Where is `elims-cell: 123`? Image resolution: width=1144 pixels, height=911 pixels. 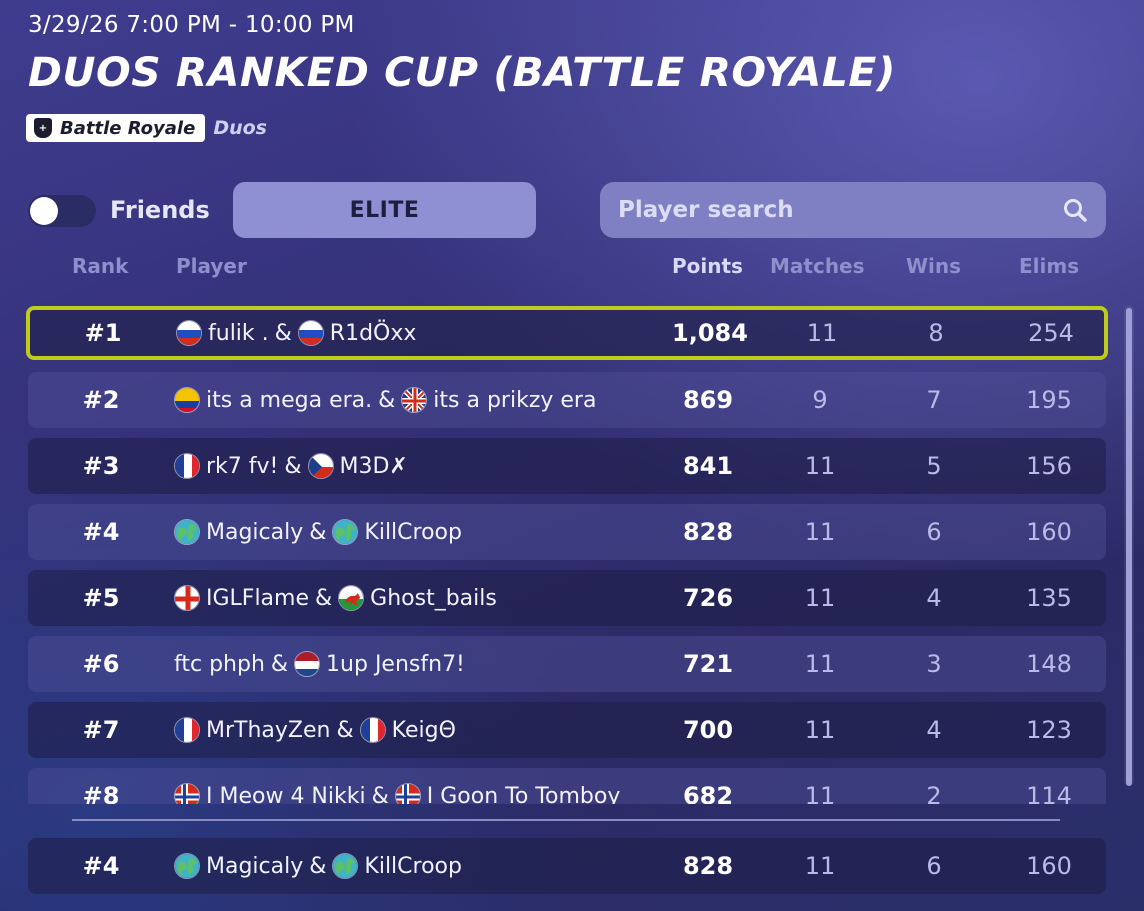 elims-cell: 123 is located at coordinates (1049, 730).